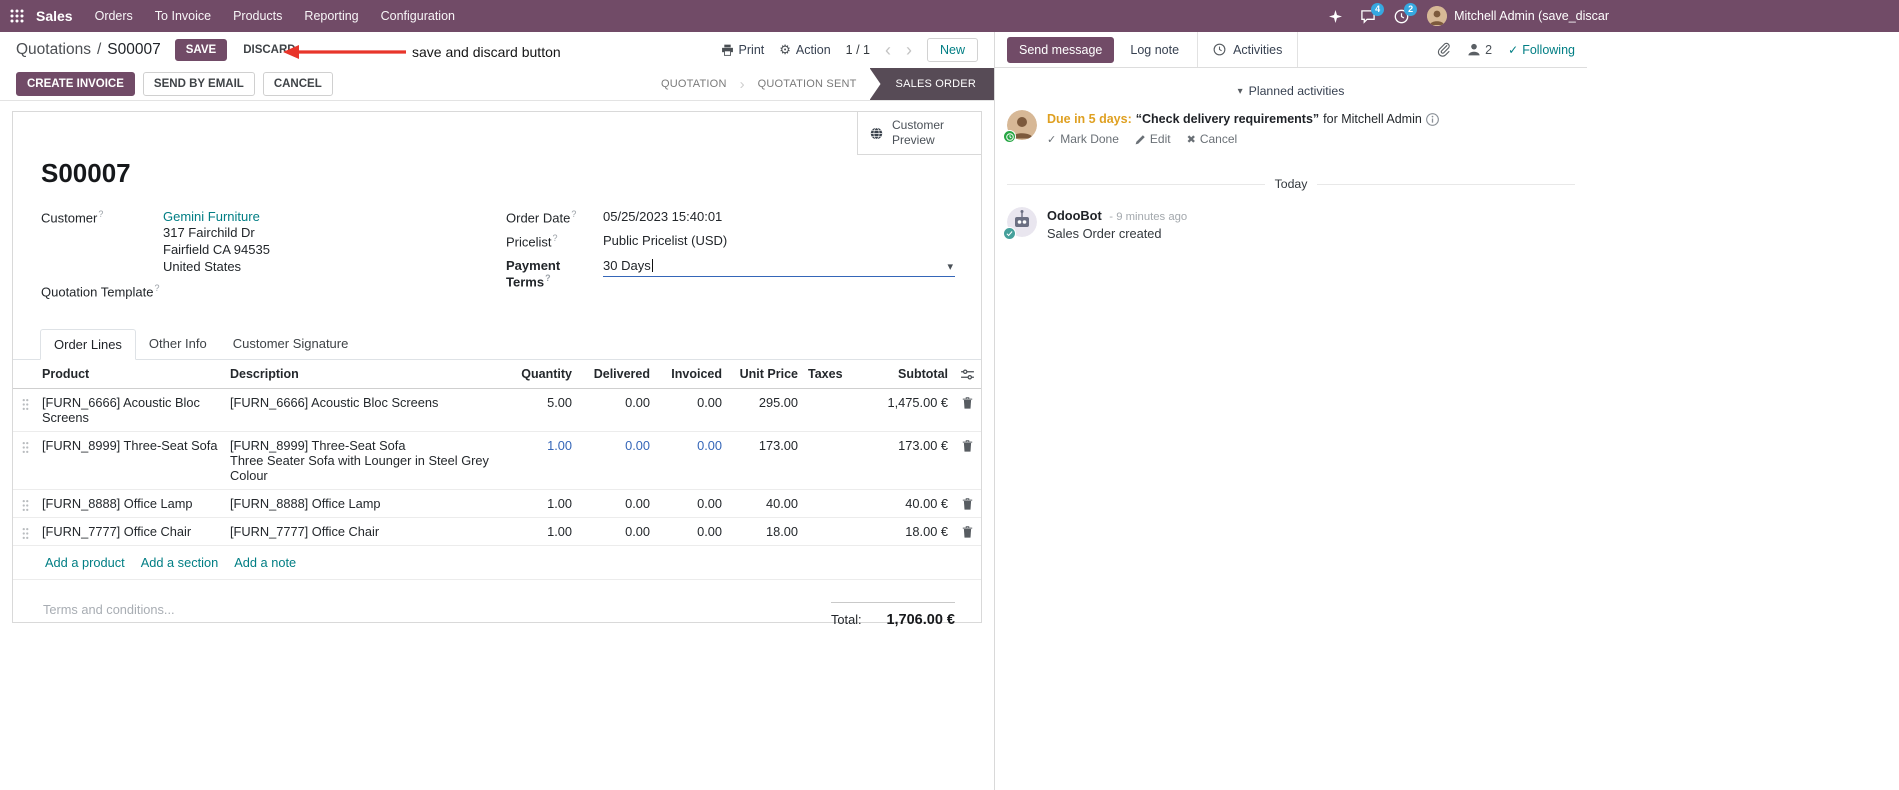  What do you see at coordinates (542, 402) in the screenshot?
I see `cell-quantity: 5.00` at bounding box center [542, 402].